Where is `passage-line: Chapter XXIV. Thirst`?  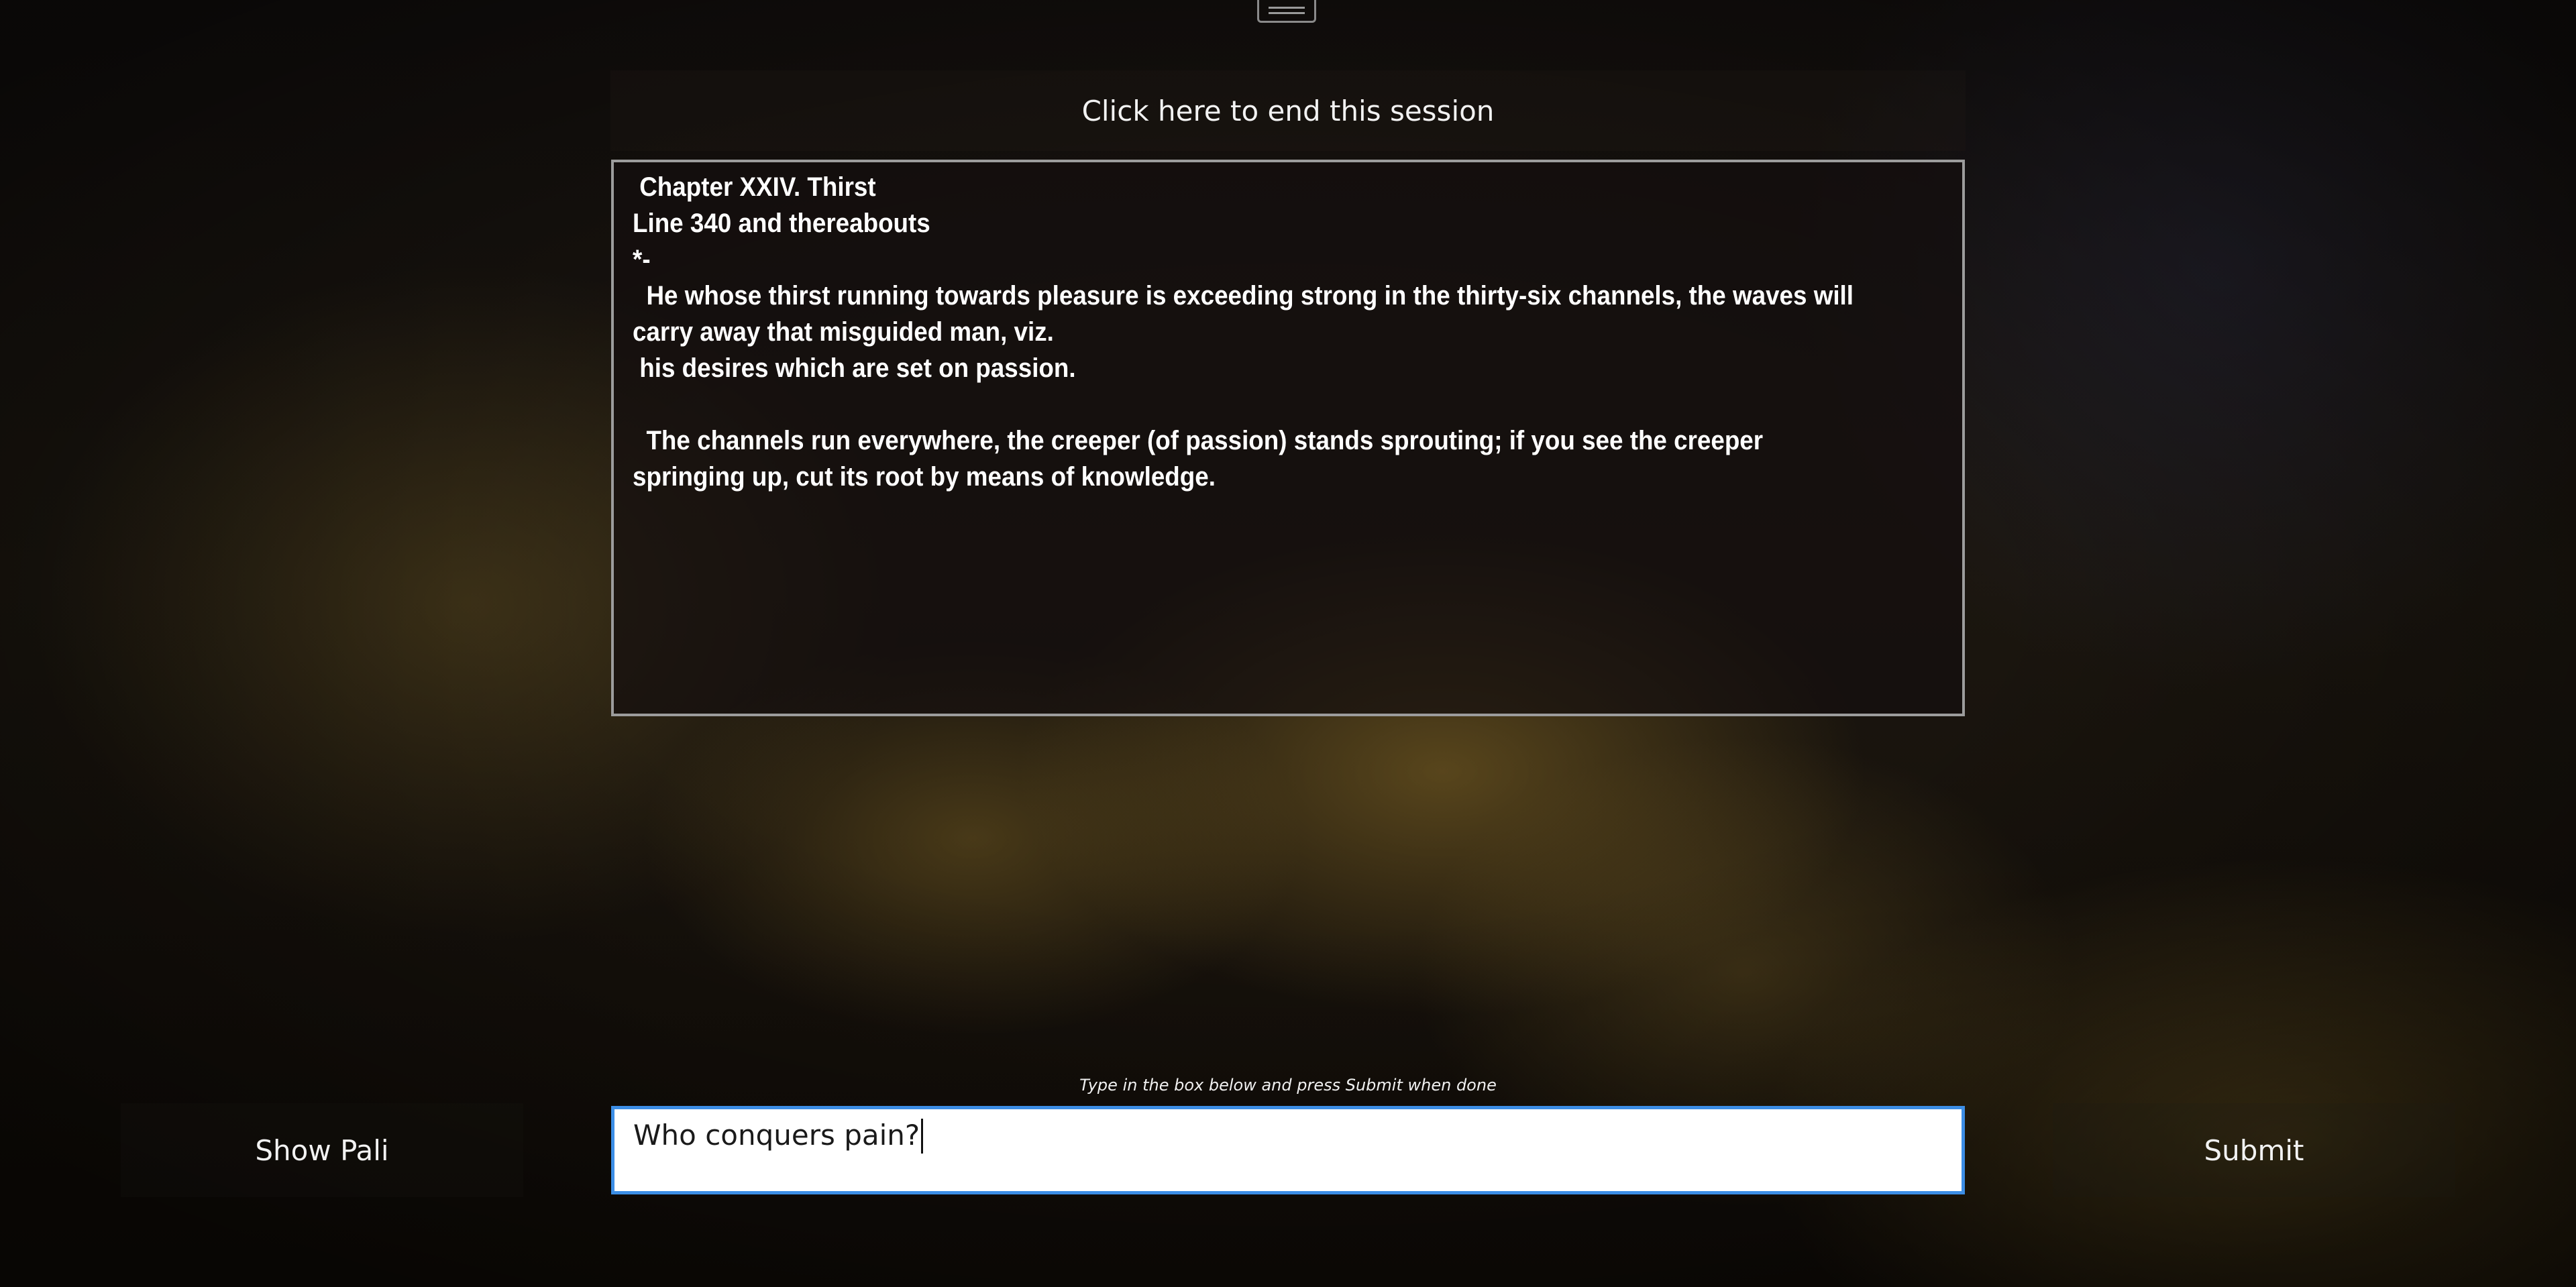 passage-line: Chapter XXIV. Thirst is located at coordinates (754, 187).